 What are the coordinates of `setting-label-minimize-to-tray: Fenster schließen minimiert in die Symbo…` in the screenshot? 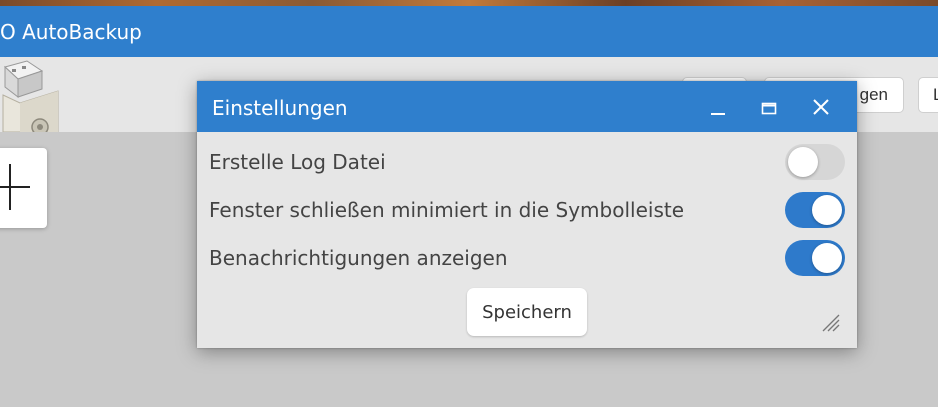 It's located at (447, 210).